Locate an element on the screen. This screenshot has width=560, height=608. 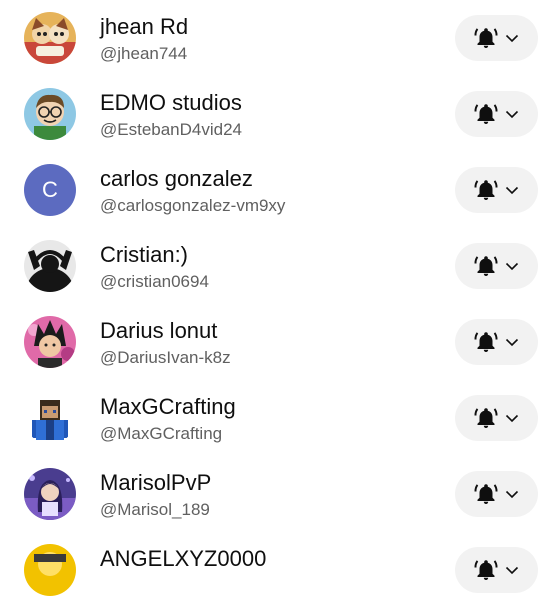
channel-name: MarisolPvP is located at coordinates (155, 483).